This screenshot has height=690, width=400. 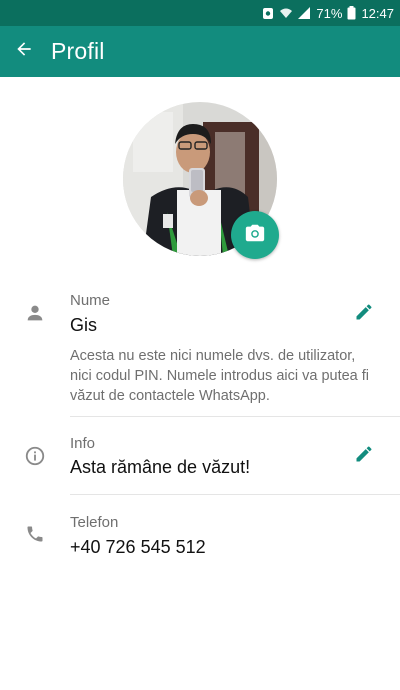 I want to click on notification-icon, so click(x=268, y=13).